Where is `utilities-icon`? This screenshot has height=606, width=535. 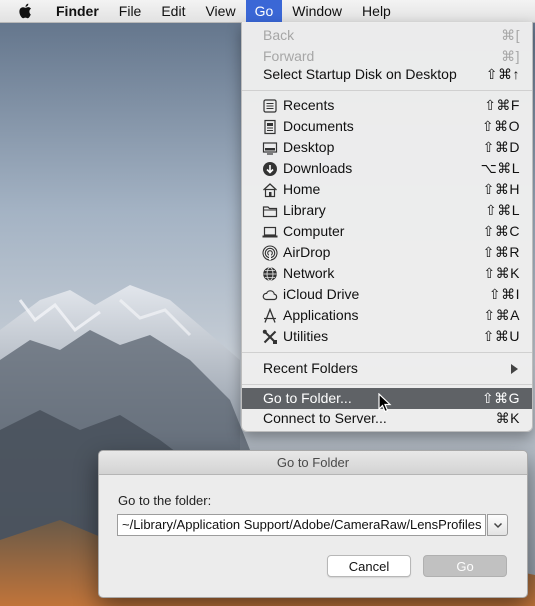
utilities-icon is located at coordinates (270, 337).